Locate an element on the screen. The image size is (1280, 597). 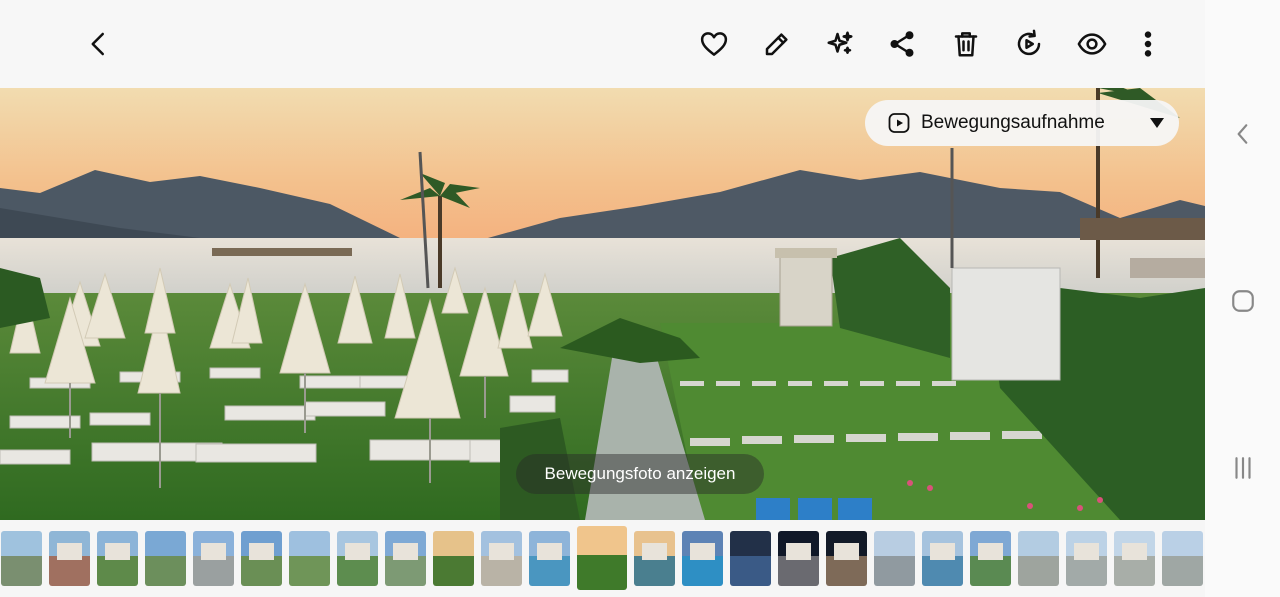
eye-icon is located at coordinates (1092, 44).